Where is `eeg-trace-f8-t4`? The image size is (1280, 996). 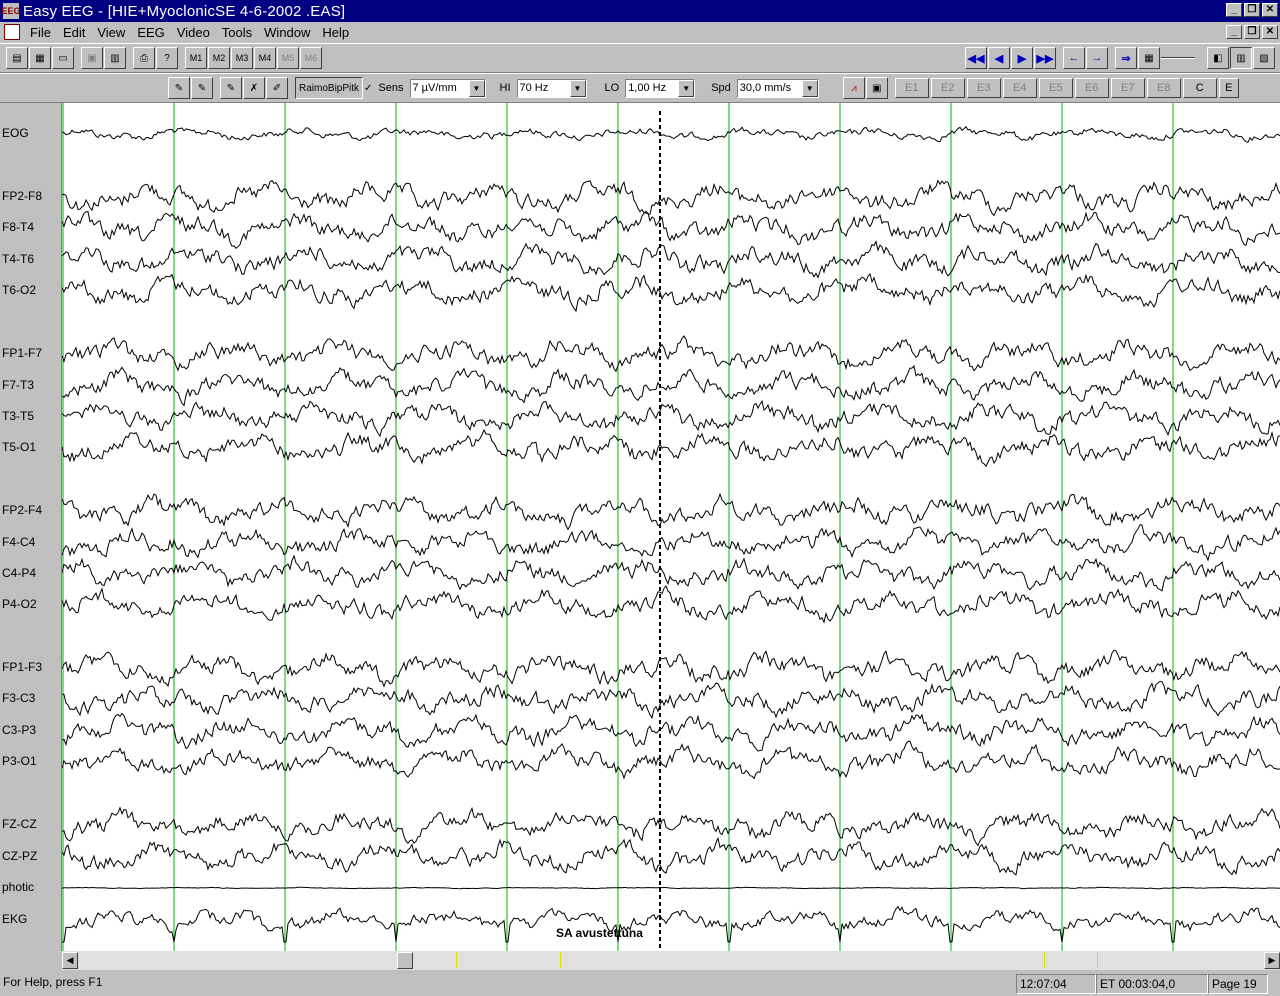
eeg-trace-f8-t4 is located at coordinates (671, 230).